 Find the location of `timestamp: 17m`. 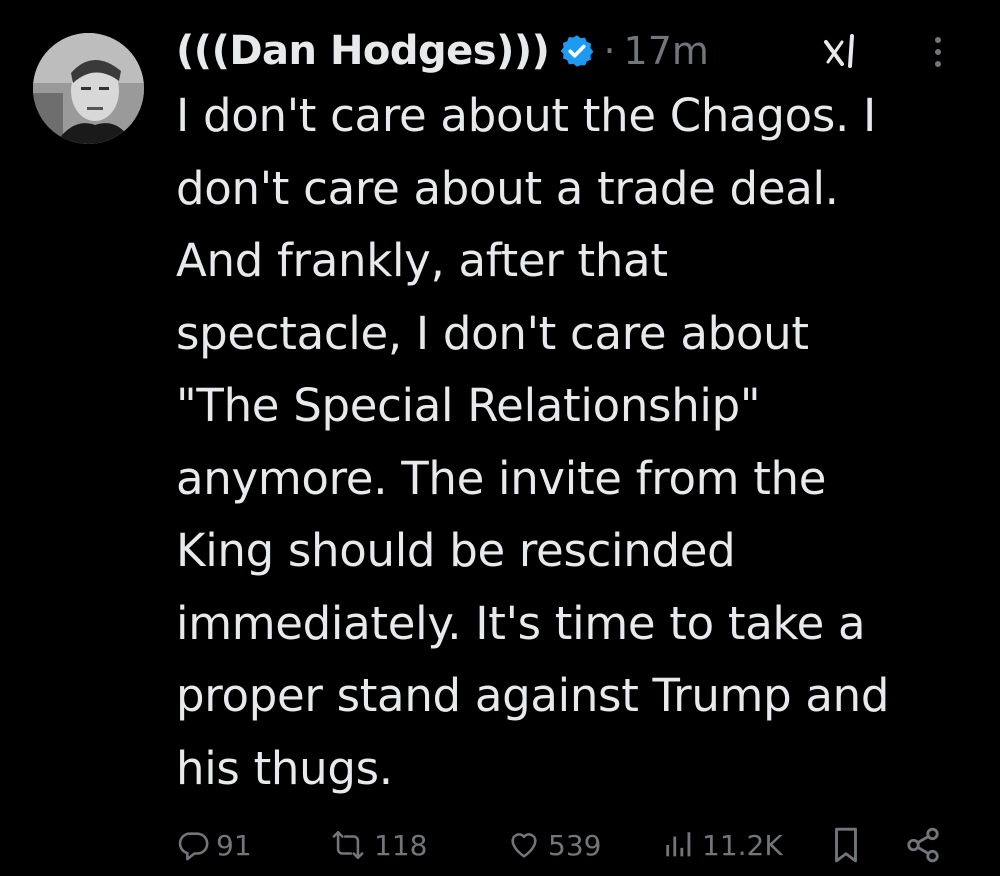

timestamp: 17m is located at coordinates (666, 51).